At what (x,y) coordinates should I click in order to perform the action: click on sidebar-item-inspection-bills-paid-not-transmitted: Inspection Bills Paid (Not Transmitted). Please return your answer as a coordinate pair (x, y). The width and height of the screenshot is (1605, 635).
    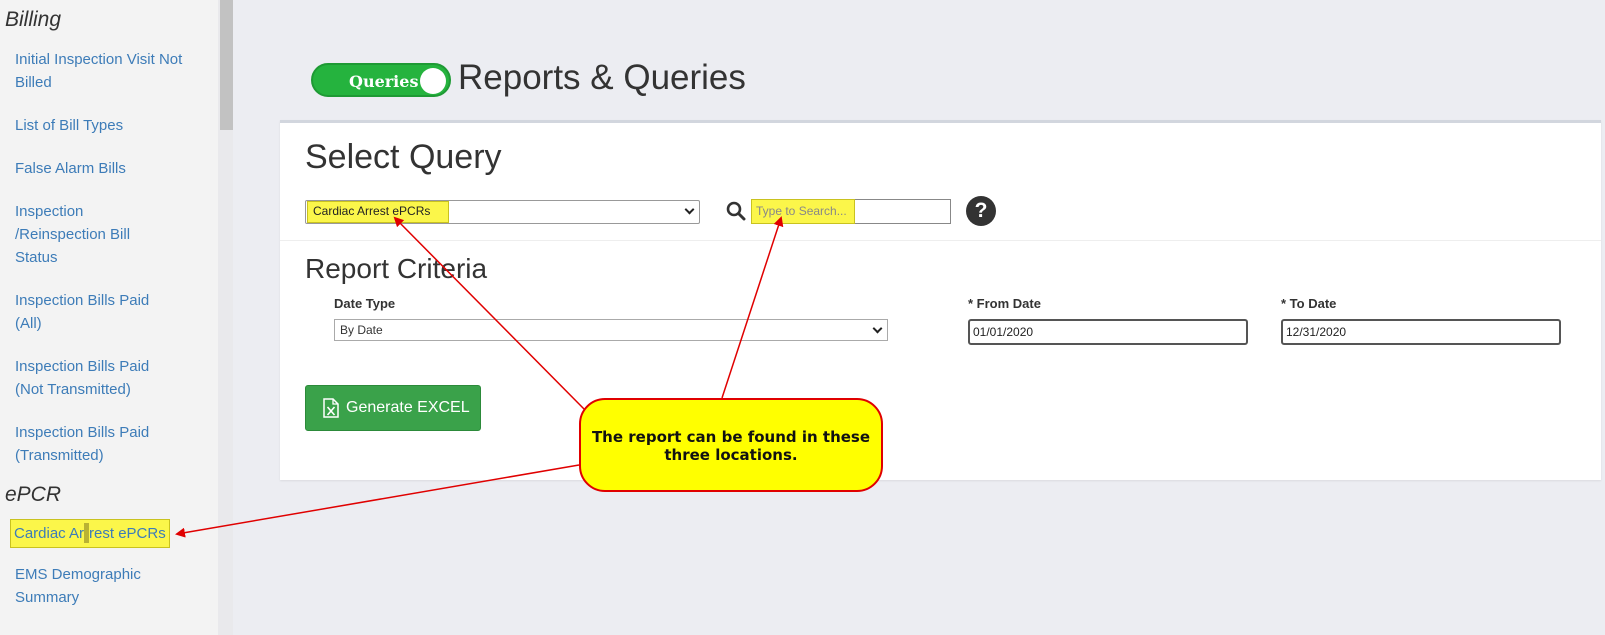
    Looking at the image, I should click on (90, 378).